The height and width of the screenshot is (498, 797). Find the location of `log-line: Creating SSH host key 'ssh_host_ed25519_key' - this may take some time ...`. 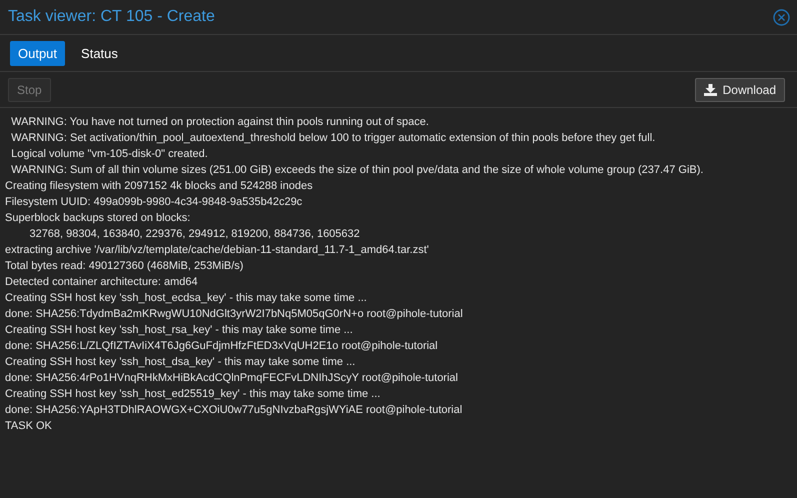

log-line: Creating SSH host key 'ssh_host_ed25519_key' - this may take some time ... is located at coordinates (193, 394).